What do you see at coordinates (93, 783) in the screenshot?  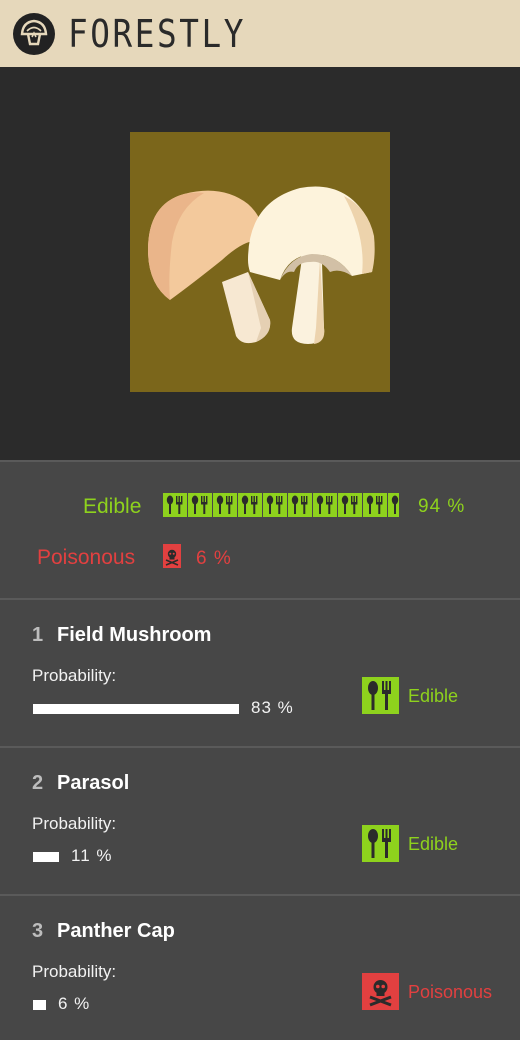 I see `result-name: Parasol` at bounding box center [93, 783].